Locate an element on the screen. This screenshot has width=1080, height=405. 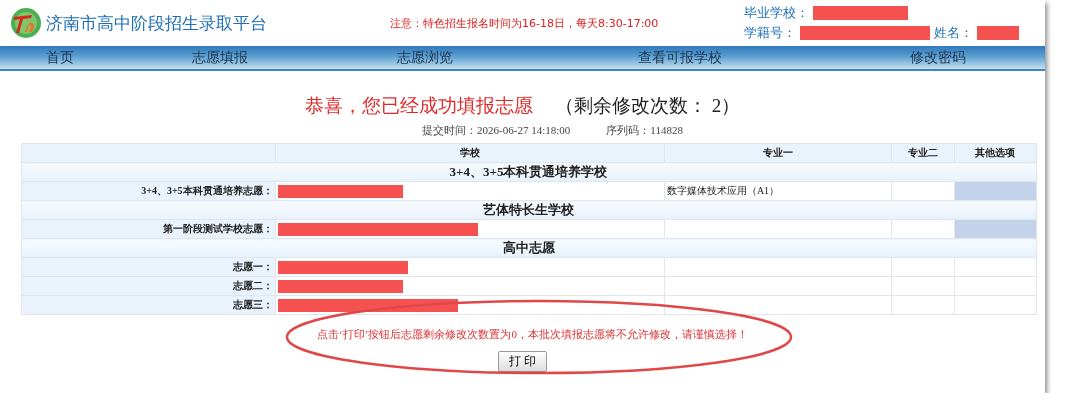
notice-text: 注意：特色招生报名时间为16-18日，每天8:30-17:00 is located at coordinates (525, 23).